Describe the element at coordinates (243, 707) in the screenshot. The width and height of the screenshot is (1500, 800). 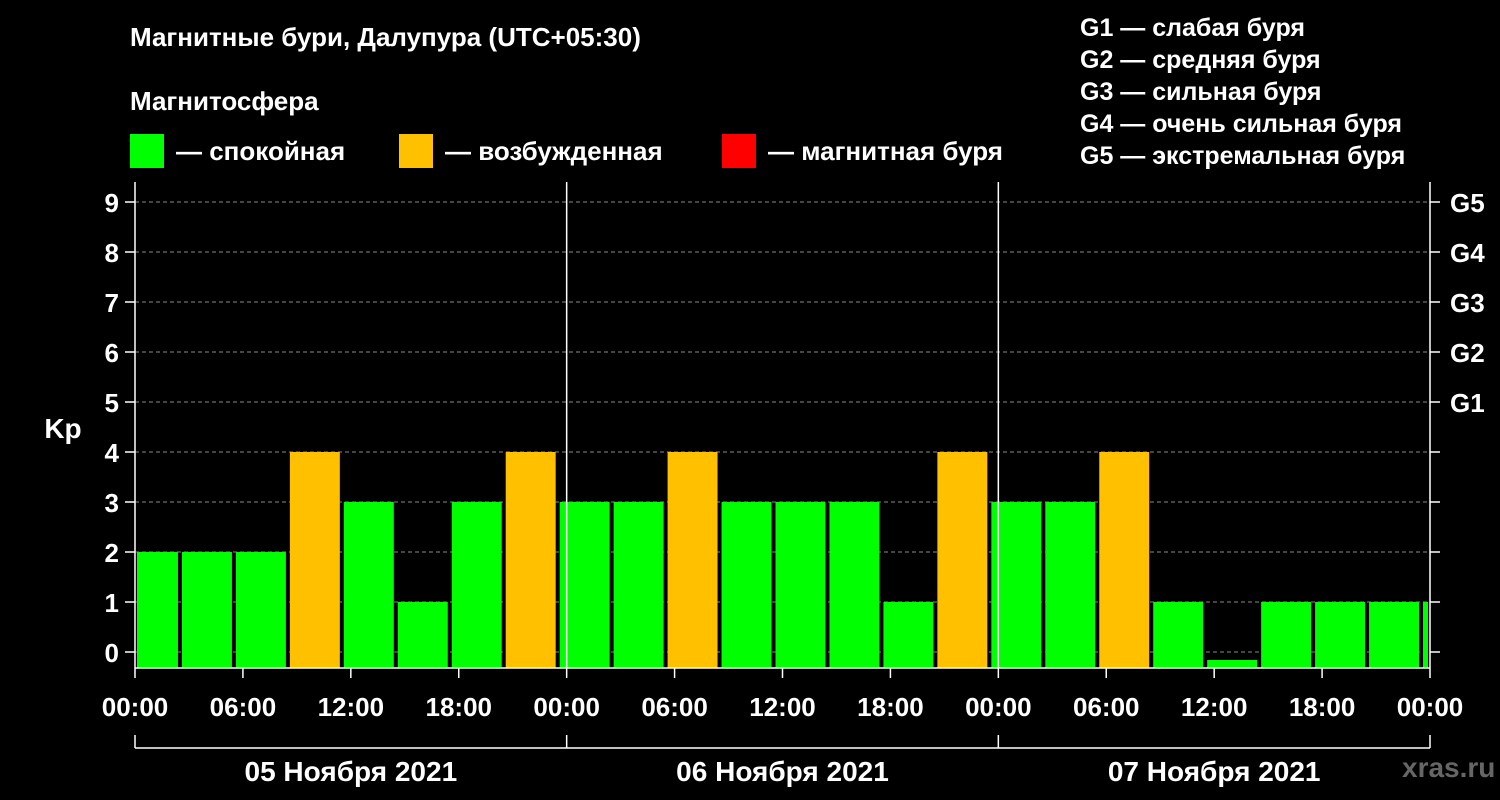
I see `x-tick-label-1: 06:00` at that location.